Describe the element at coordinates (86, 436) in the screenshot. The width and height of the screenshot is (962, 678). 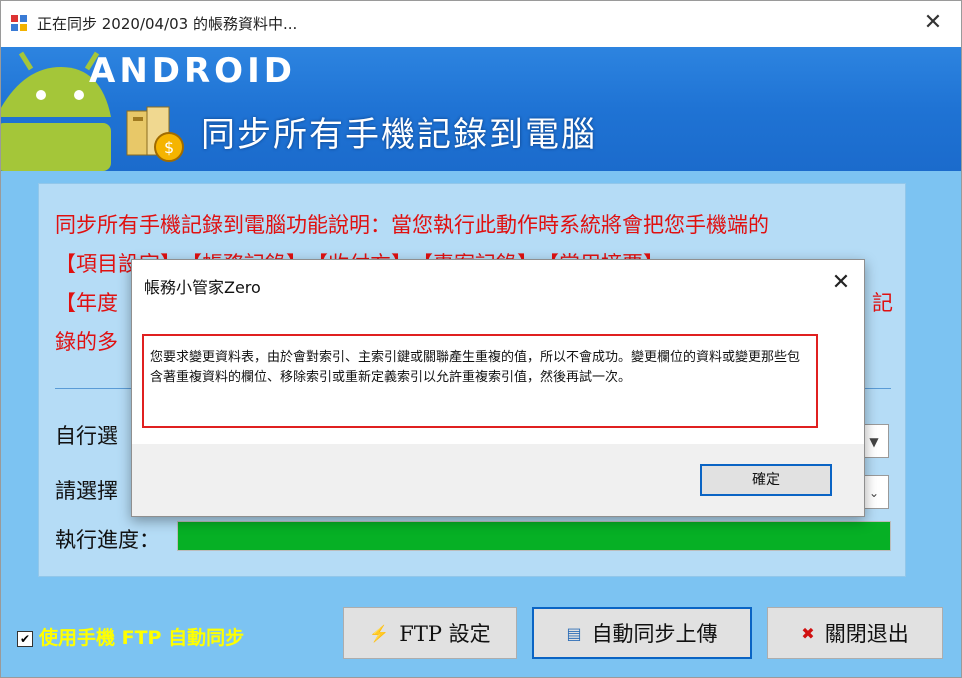
I see `manual-select-label: 自行選` at that location.